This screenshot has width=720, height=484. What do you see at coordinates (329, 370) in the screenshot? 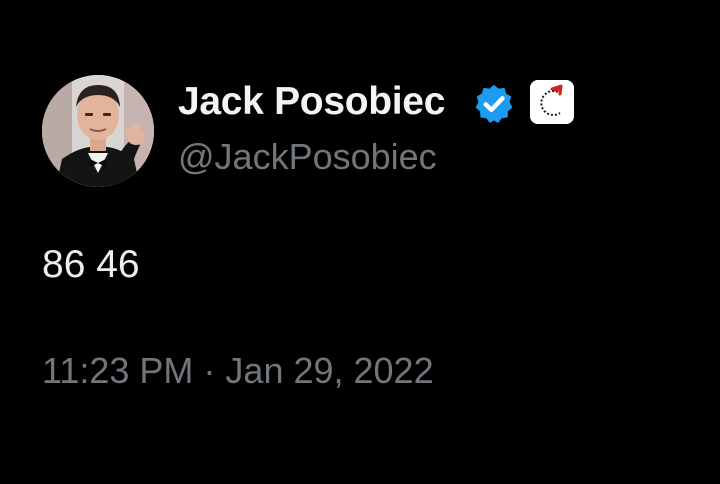
I see `tweet-date: Jan 29, 2022` at bounding box center [329, 370].